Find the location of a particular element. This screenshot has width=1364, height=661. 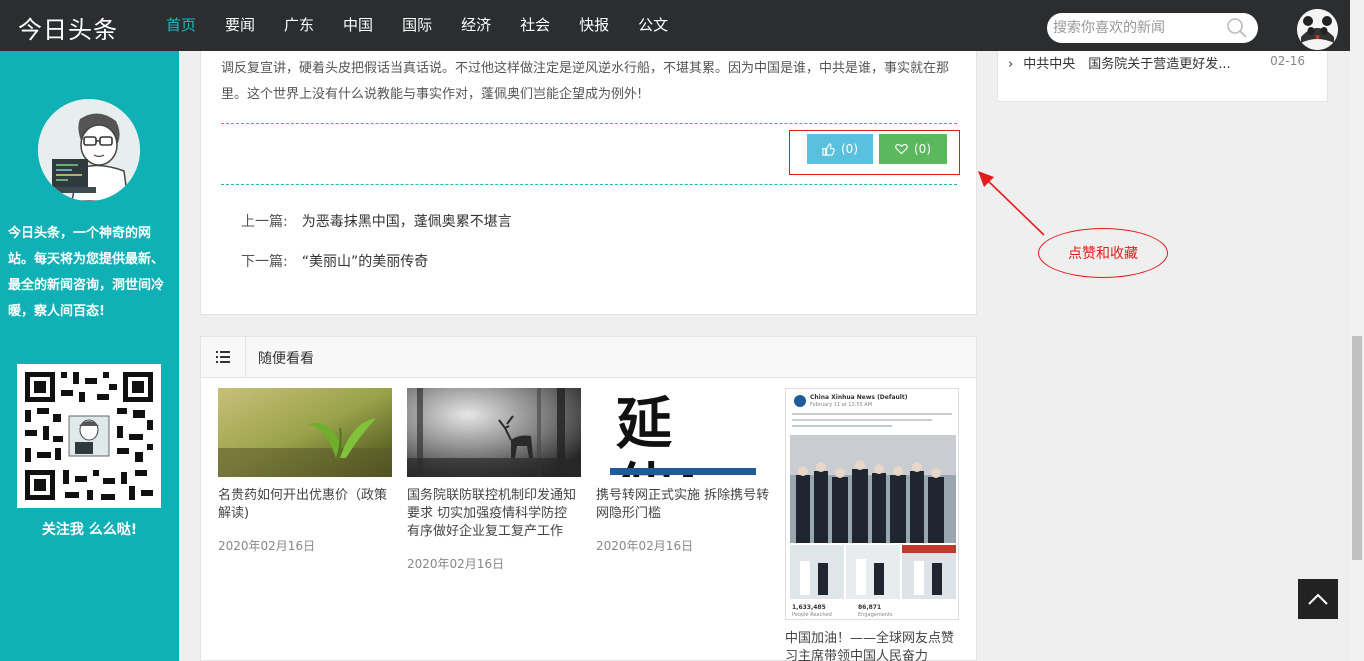

nav-item-flash: 快报 is located at coordinates (594, 25).